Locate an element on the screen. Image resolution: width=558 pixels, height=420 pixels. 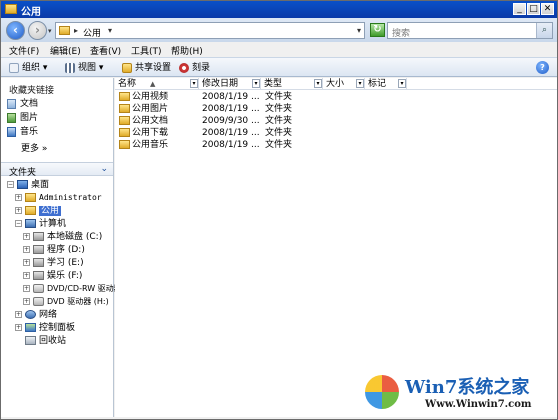
file-row: 公用文档 2009/9/30 ... 文件夹 is located at coordinates (325, 121).